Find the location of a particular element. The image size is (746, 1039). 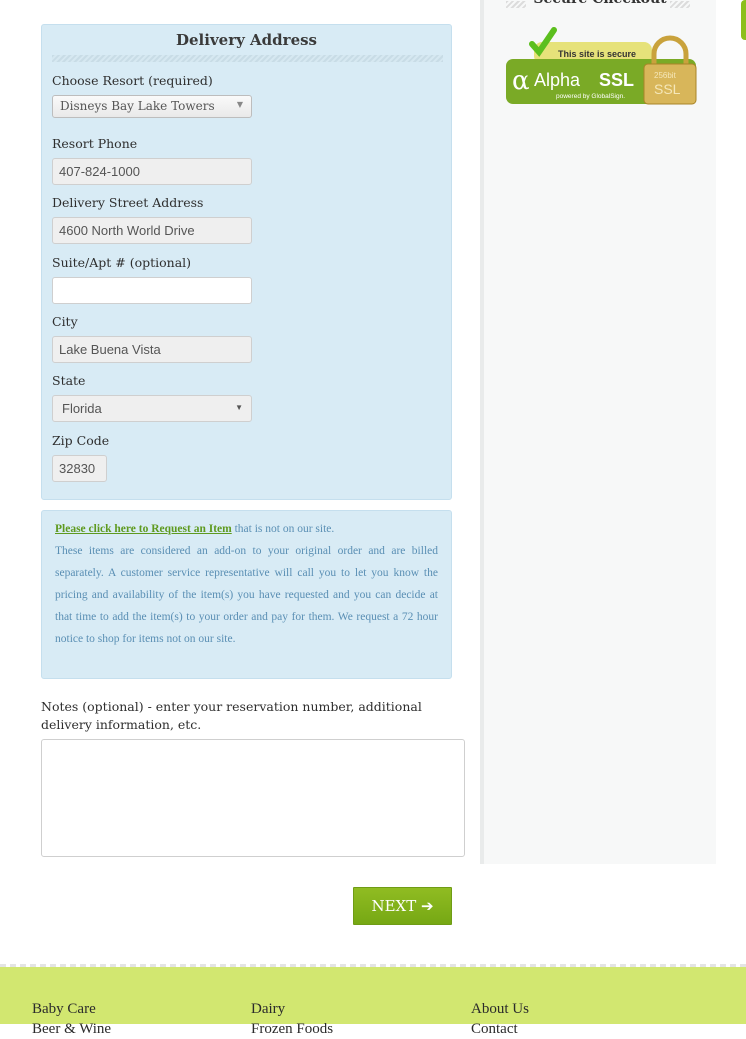

badge-top-text: This site is secure is located at coordinates (597, 54).